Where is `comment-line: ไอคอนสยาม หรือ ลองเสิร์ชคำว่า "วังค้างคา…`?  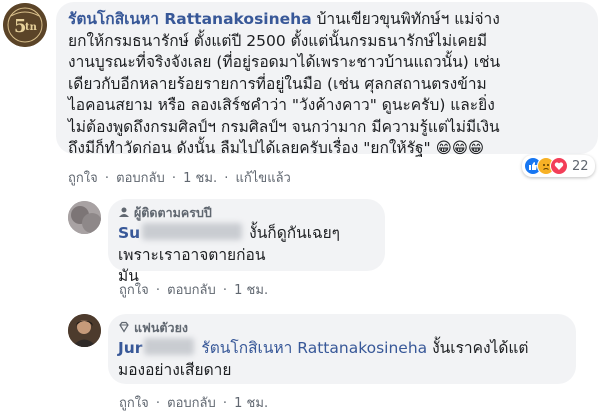
comment-line: ไอคอนสยาม หรือ ลองเสิร์ชคำว่า "วังค้างคา… is located at coordinates (281, 105).